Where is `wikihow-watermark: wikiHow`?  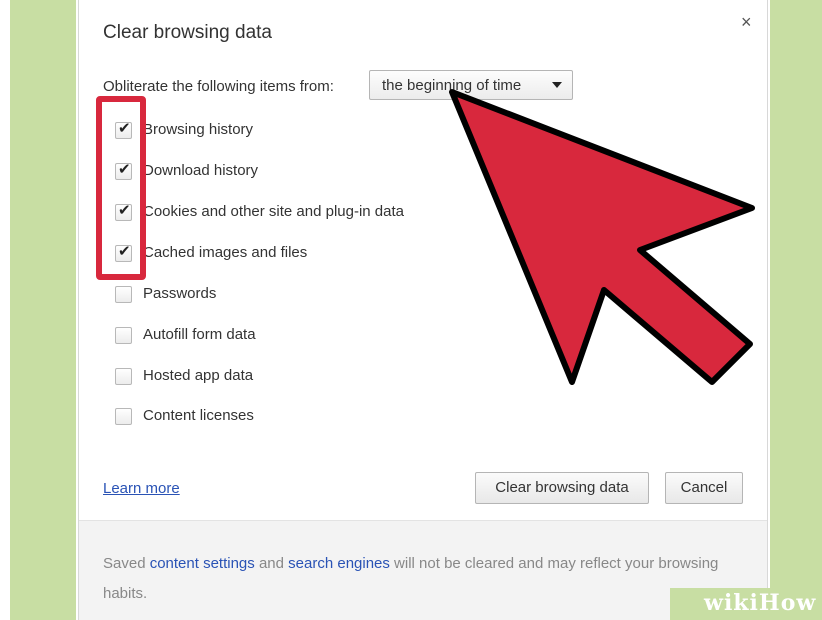 wikihow-watermark: wikiHow is located at coordinates (746, 604).